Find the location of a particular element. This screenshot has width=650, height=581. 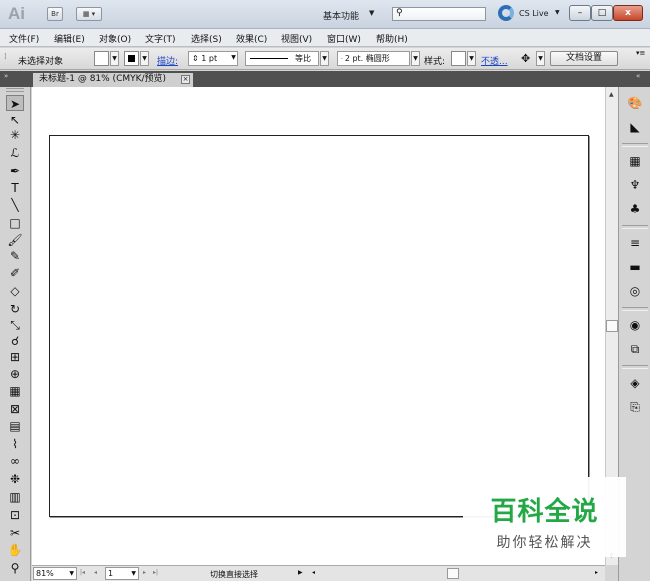

control-panel-menu-icon: ▾≡ is located at coordinates (640, 53).